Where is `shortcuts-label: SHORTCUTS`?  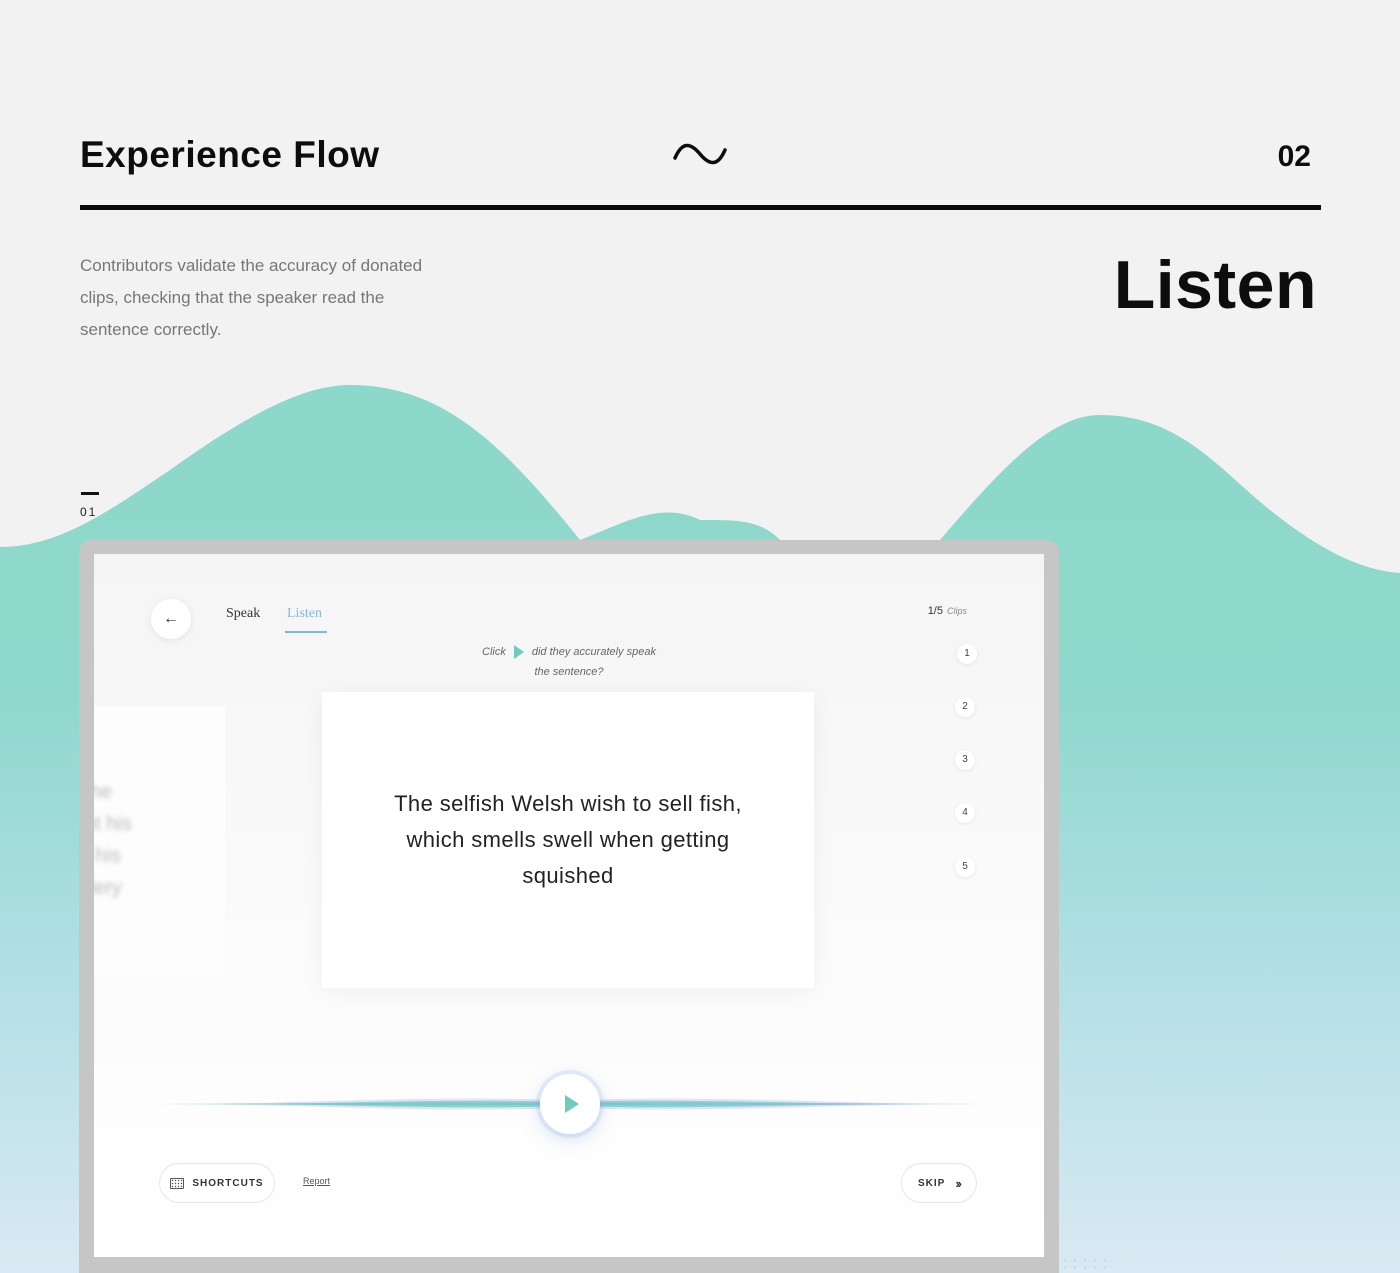
shortcuts-label: SHORTCUTS is located at coordinates (228, 1183).